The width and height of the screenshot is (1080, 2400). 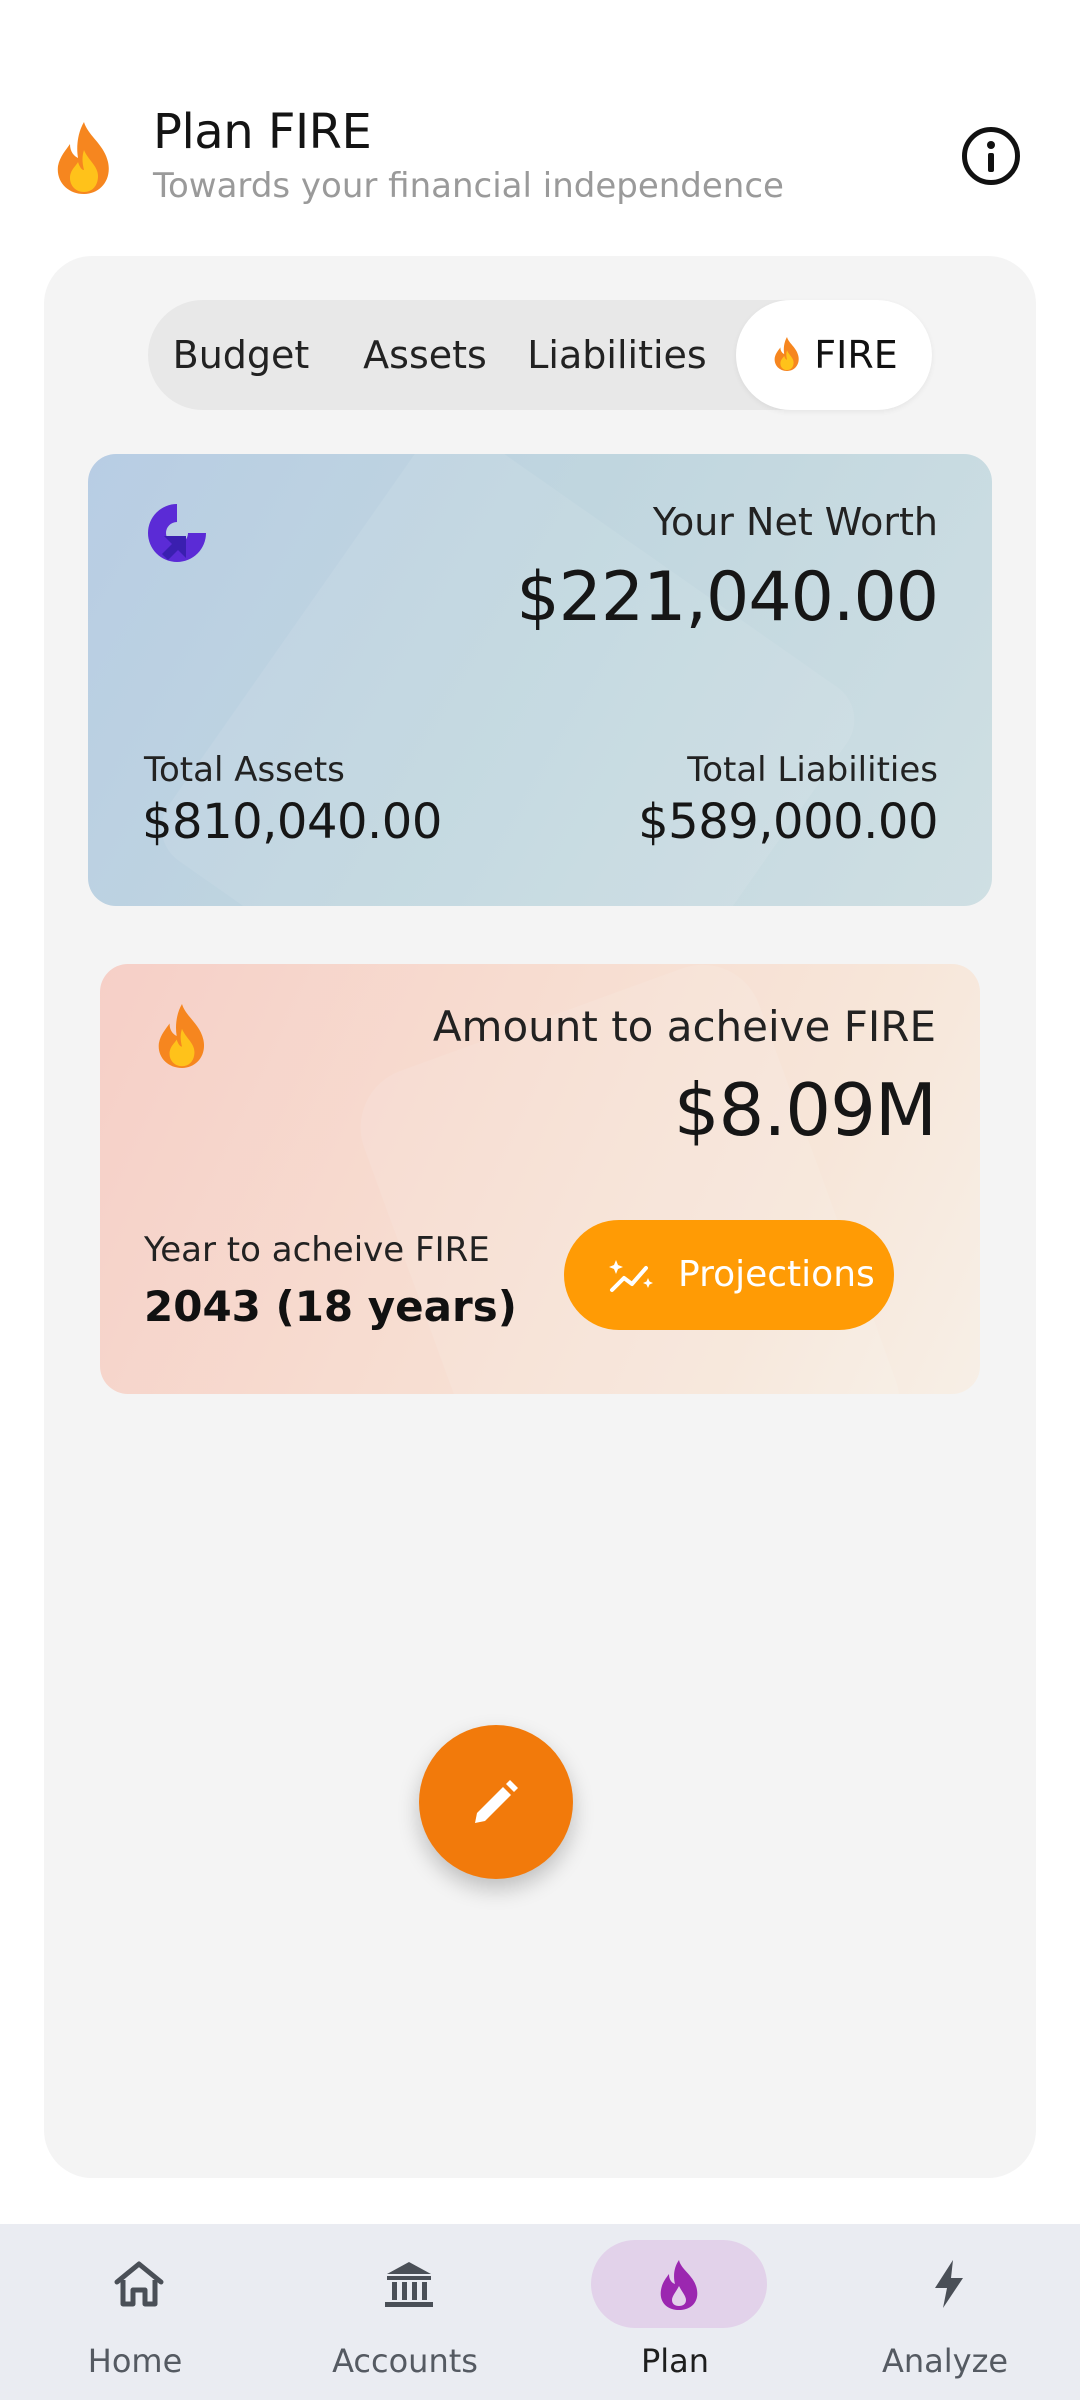 What do you see at coordinates (675, 2361) in the screenshot?
I see `nav-label: Plan` at bounding box center [675, 2361].